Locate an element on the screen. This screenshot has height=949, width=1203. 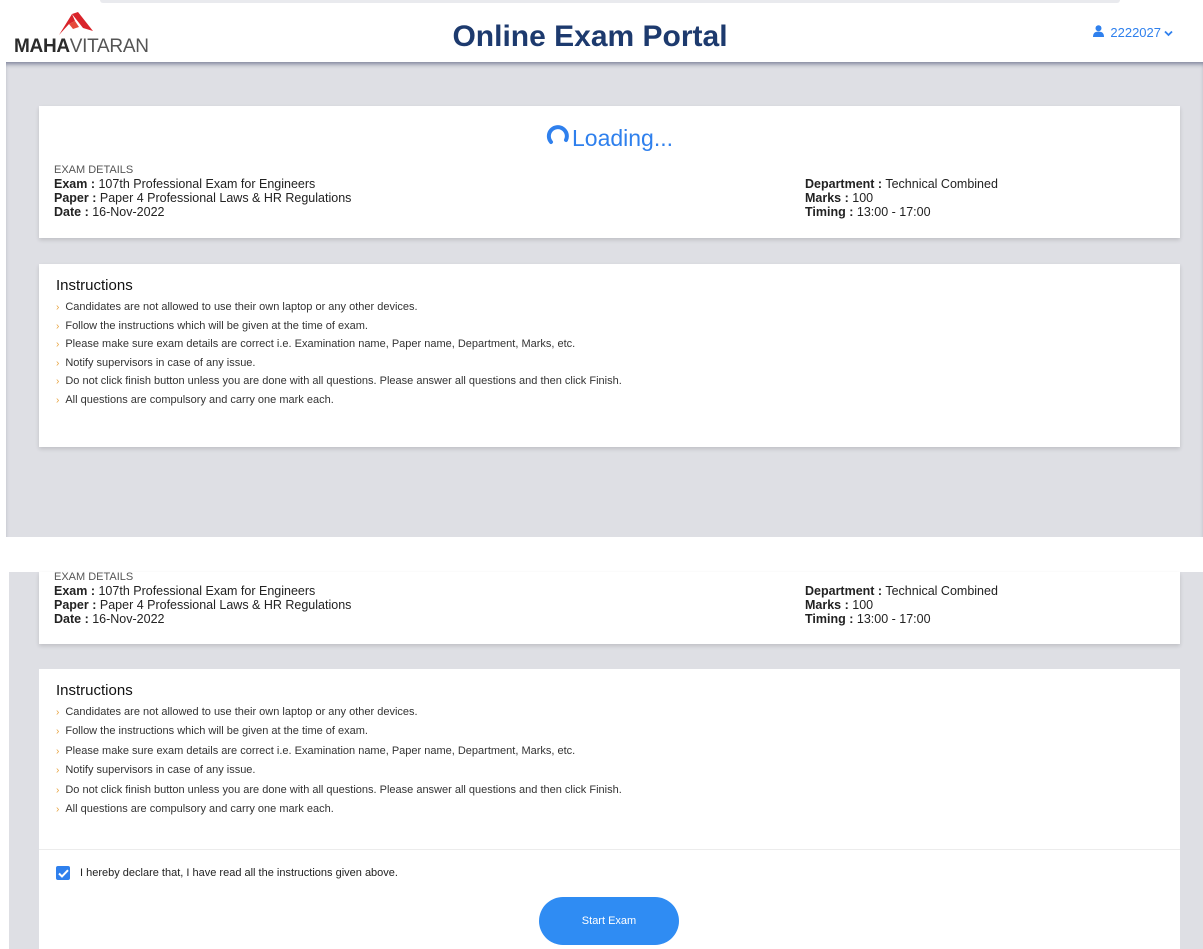
user-icon is located at coordinates (1099, 33).